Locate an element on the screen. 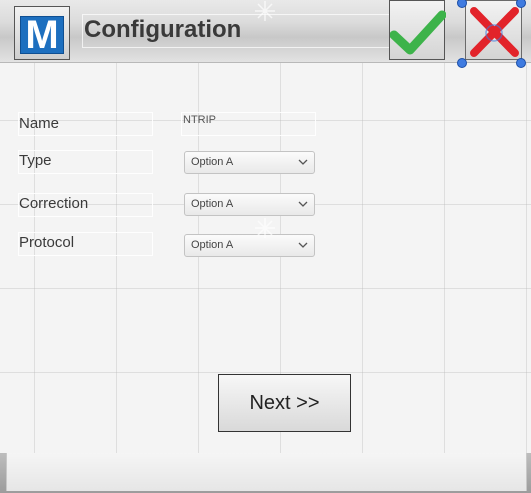  page-title: Configuration is located at coordinates (163, 29).